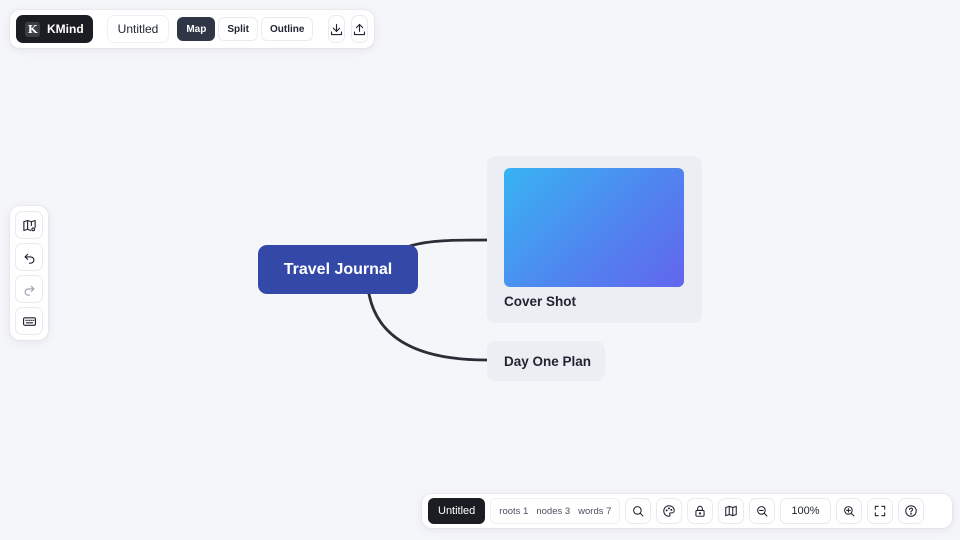 The width and height of the screenshot is (960, 540). I want to click on edges-layer, so click(428, 300).